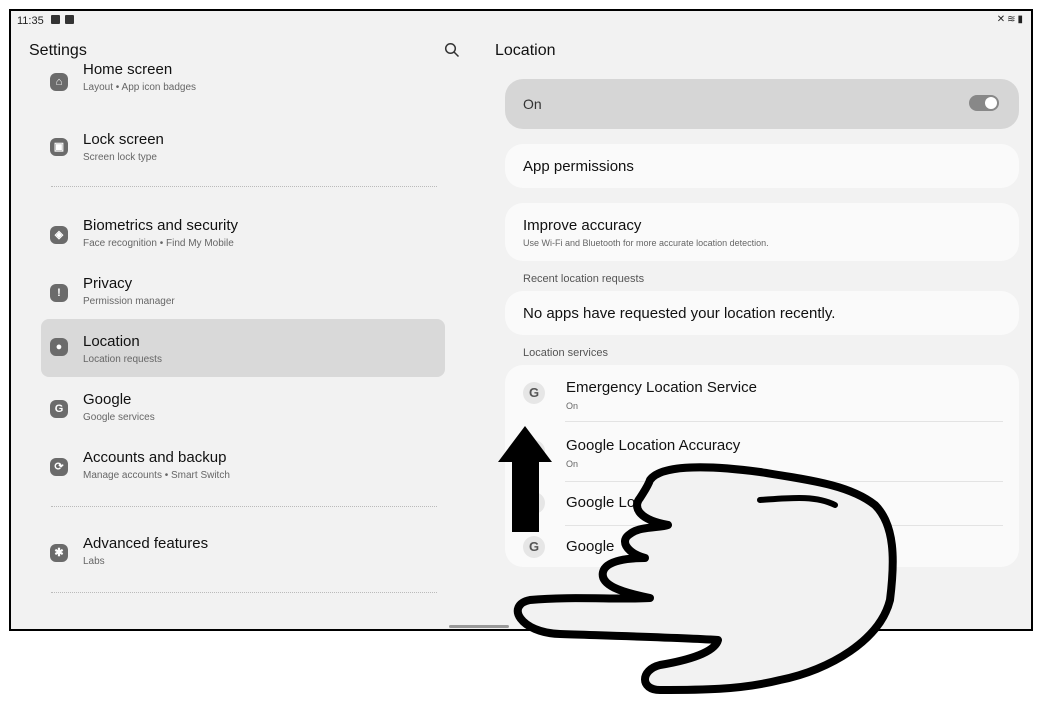 The image size is (1038, 702). Describe the element at coordinates (1002, 19) in the screenshot. I see `mute-icon: ✕` at that location.